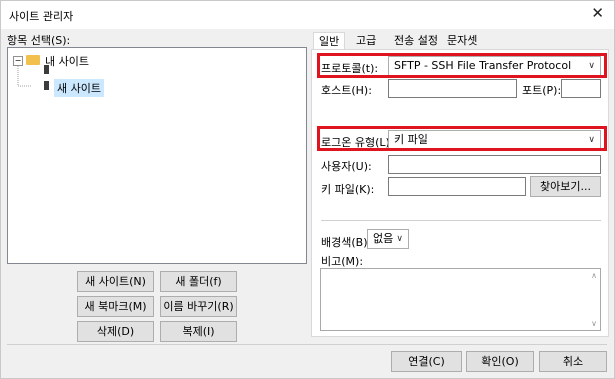 This screenshot has width=615, height=379. I want to click on bgcolor-select: 없음 ∨, so click(388, 239).